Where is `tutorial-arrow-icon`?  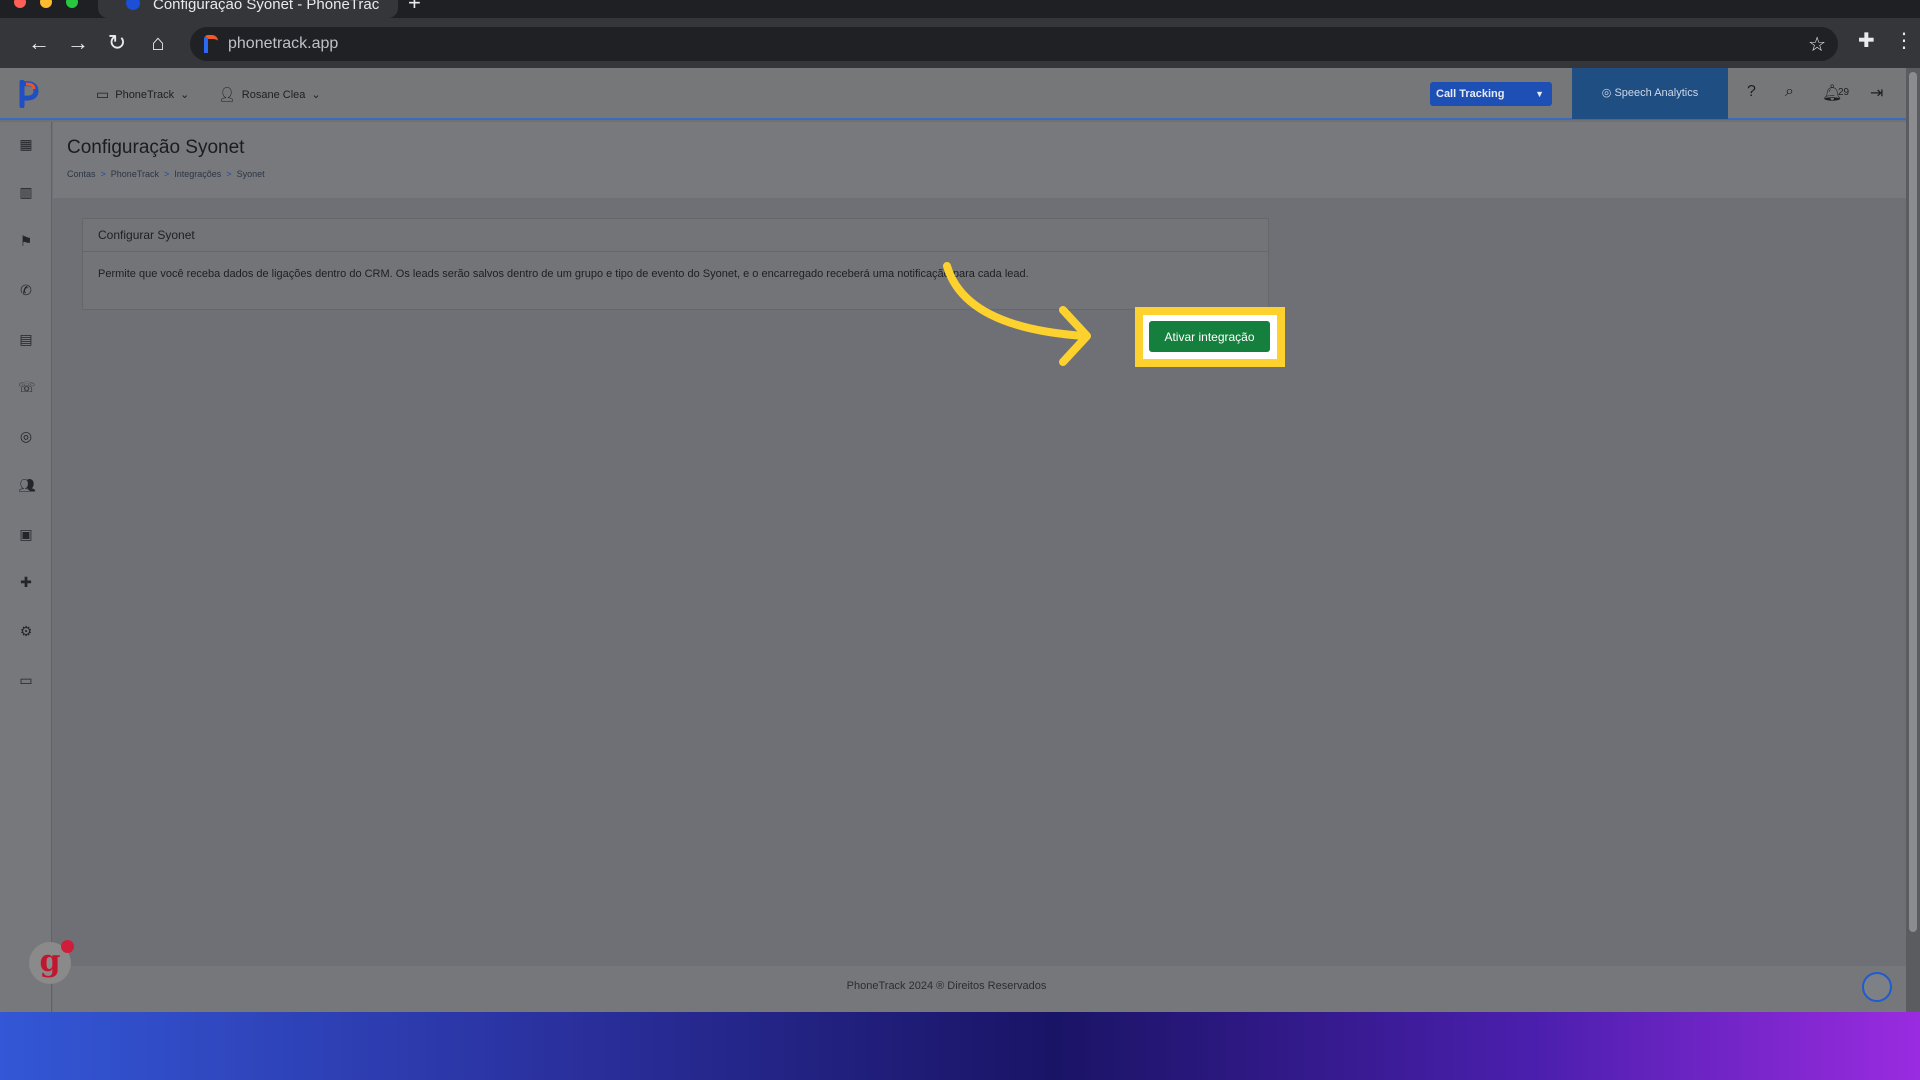
tutorial-arrow-icon is located at coordinates (1017, 314).